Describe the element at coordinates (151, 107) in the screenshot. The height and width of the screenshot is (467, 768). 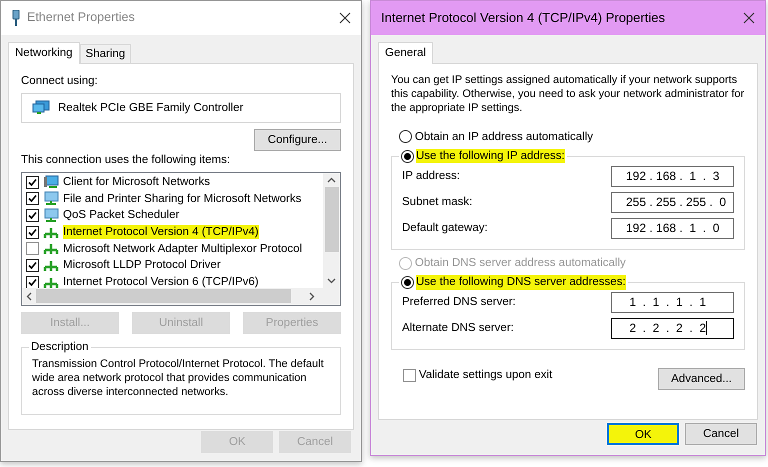
I see `adapter-name: Realtek PCIe GBE Family Controller` at that location.